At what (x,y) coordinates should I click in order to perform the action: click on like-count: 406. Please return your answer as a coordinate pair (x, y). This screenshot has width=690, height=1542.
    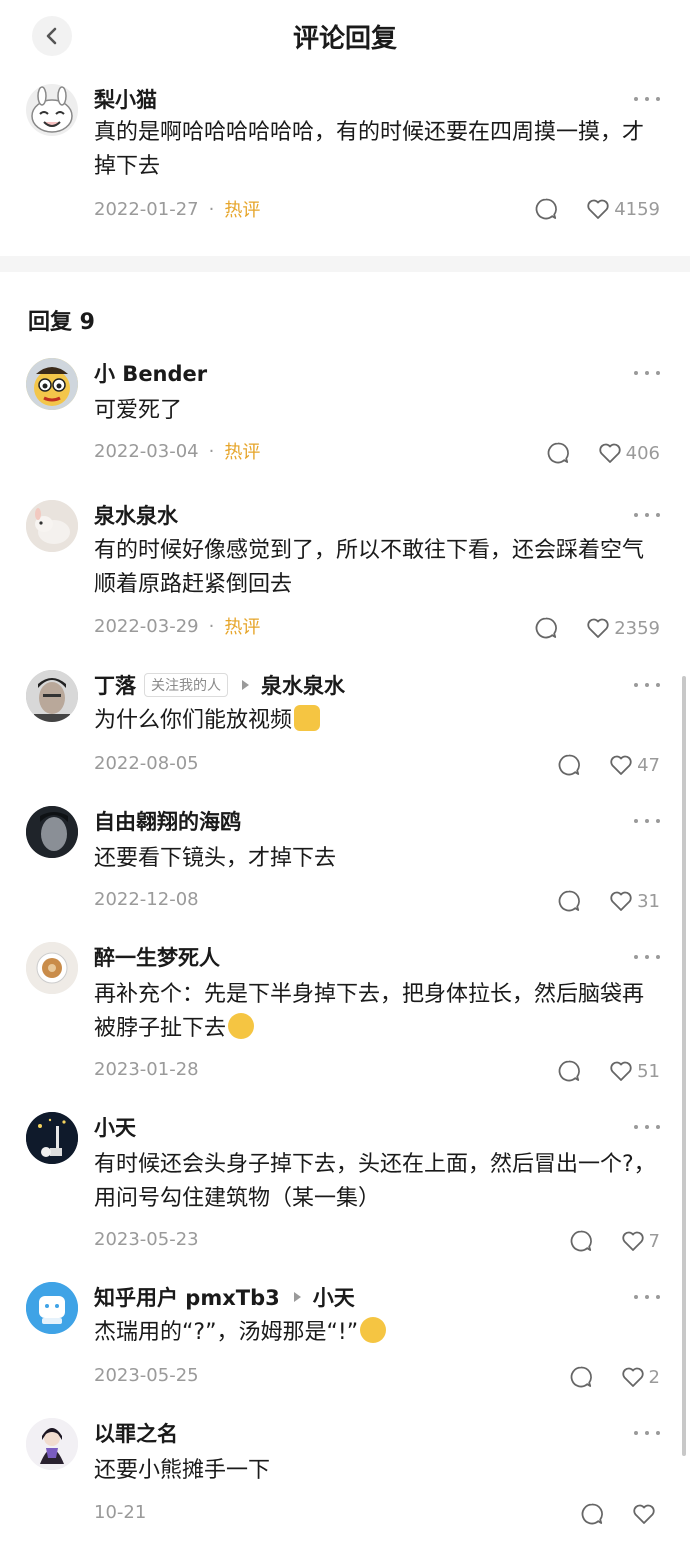
    Looking at the image, I should click on (642, 453).